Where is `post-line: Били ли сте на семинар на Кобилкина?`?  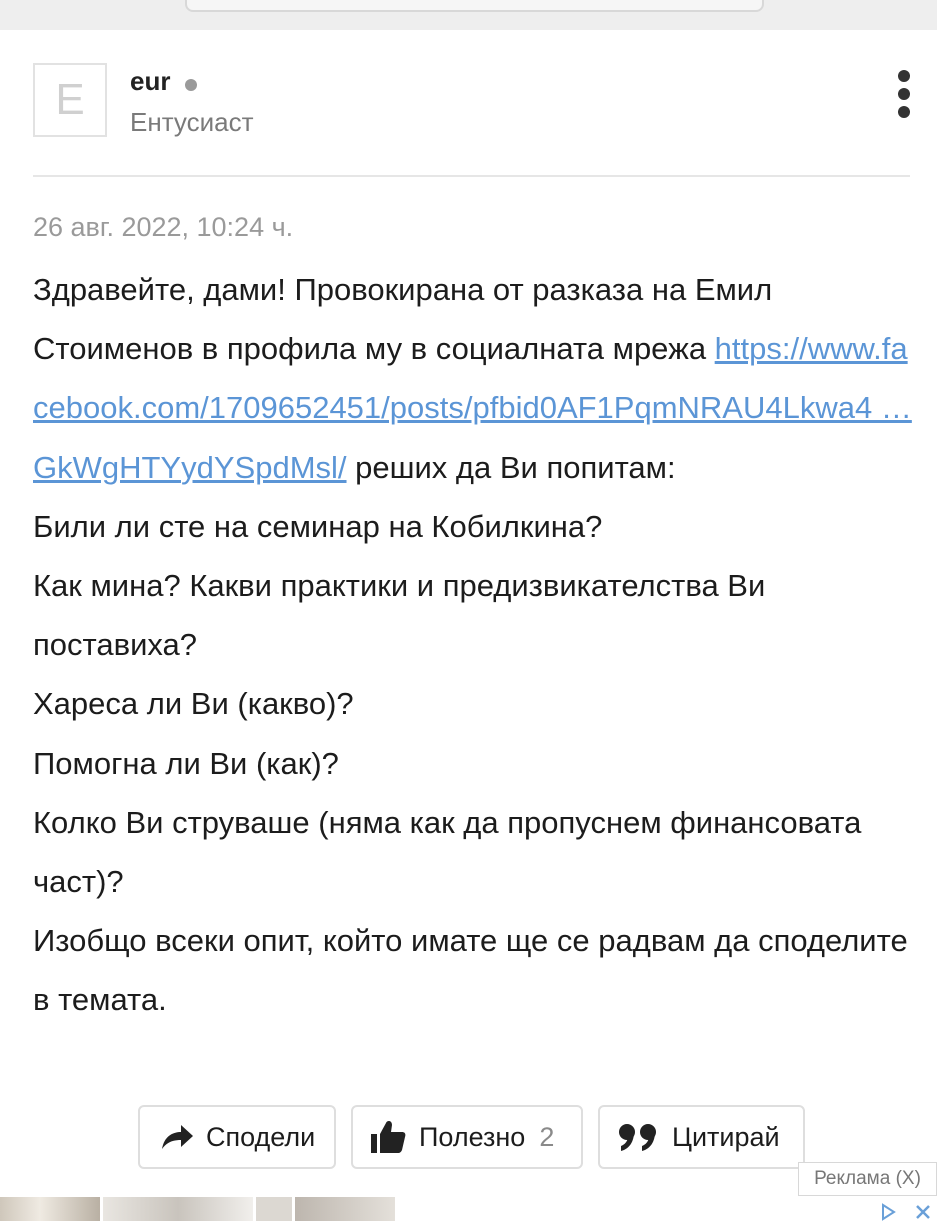
post-line: Били ли сте на семинар на Кобилкина? is located at coordinates (318, 526).